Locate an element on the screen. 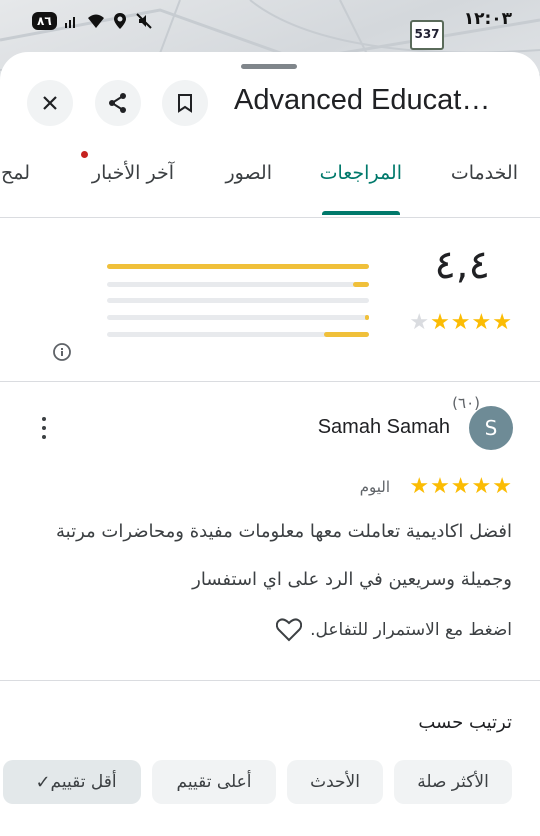  close-icon is located at coordinates (50, 103).